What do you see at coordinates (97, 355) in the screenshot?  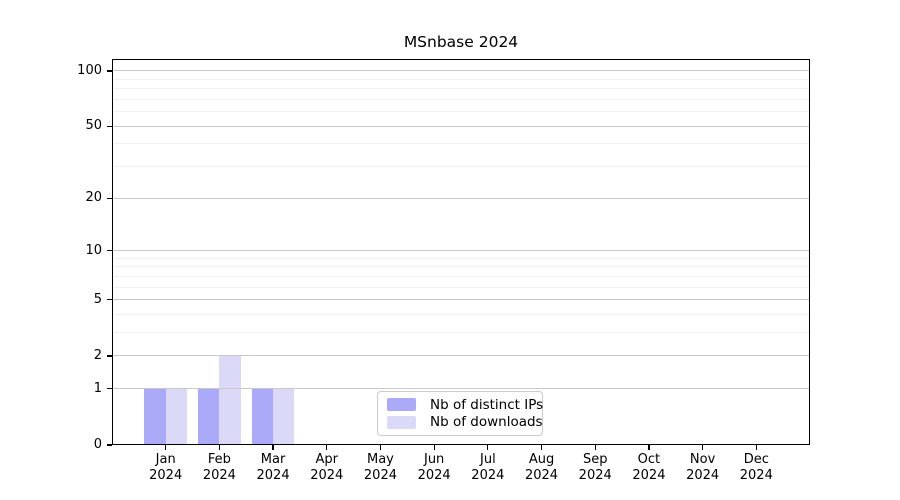 I see `y-tick-label: 2` at bounding box center [97, 355].